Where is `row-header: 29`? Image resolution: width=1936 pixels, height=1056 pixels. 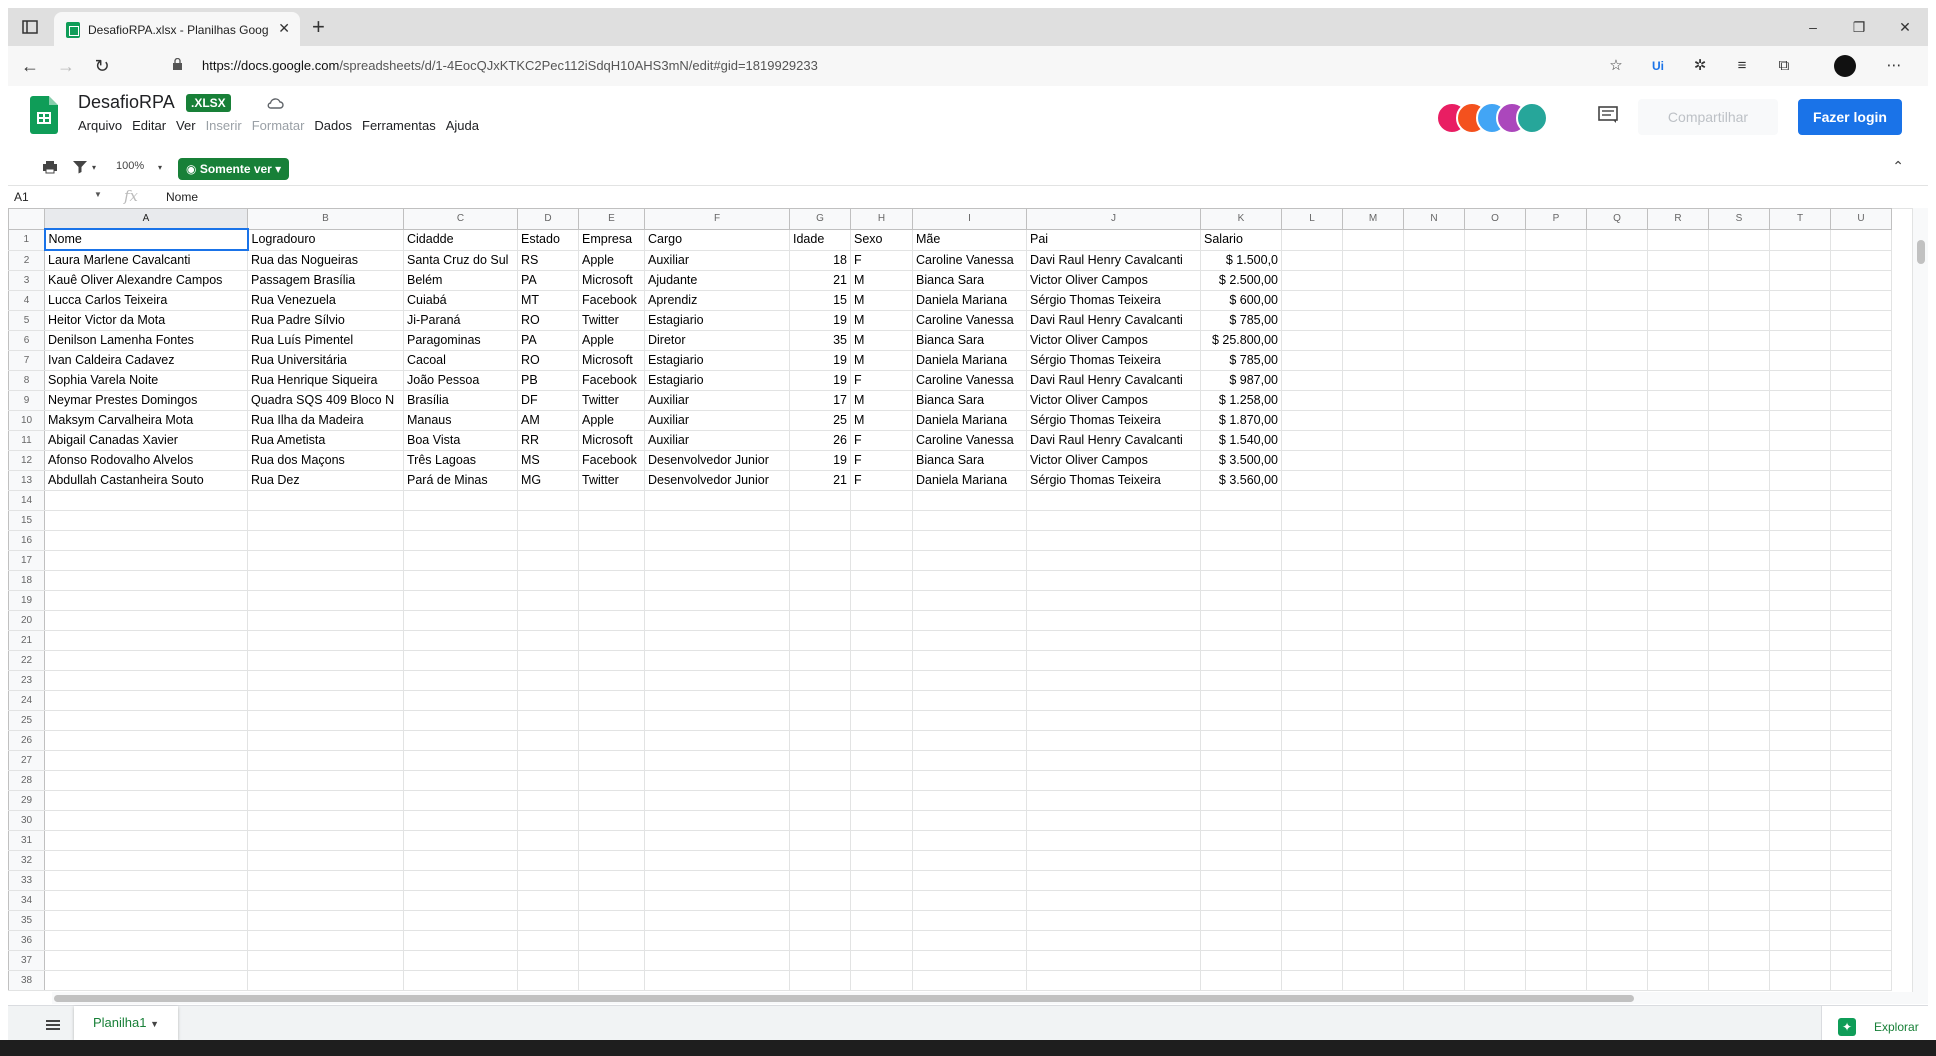 row-header: 29 is located at coordinates (26, 800).